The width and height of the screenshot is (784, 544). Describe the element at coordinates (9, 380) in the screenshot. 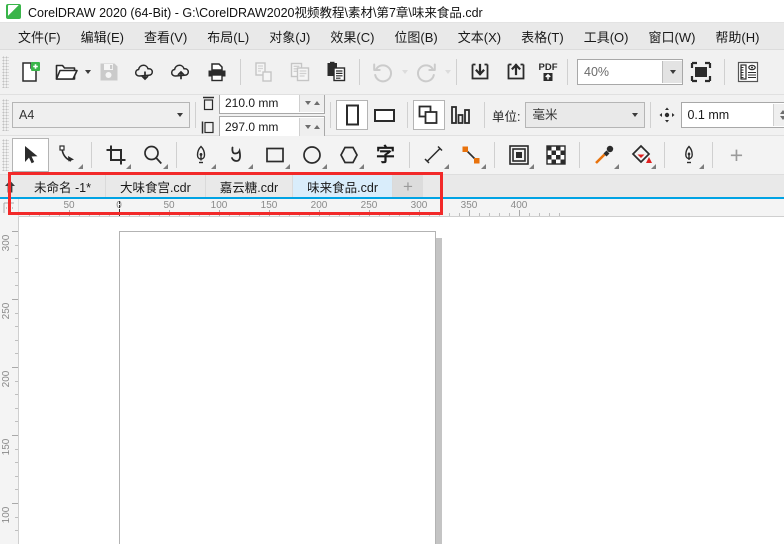

I see `vertical-ruler: 300 250 200 150 100` at that location.